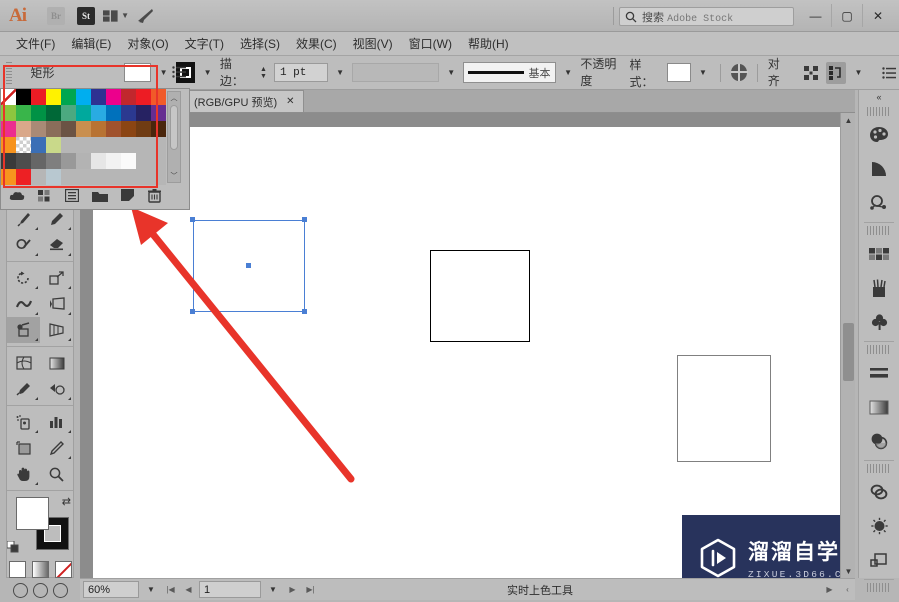 The image size is (899, 602). Describe the element at coordinates (879, 135) in the screenshot. I see `color-panel-icon` at that location.